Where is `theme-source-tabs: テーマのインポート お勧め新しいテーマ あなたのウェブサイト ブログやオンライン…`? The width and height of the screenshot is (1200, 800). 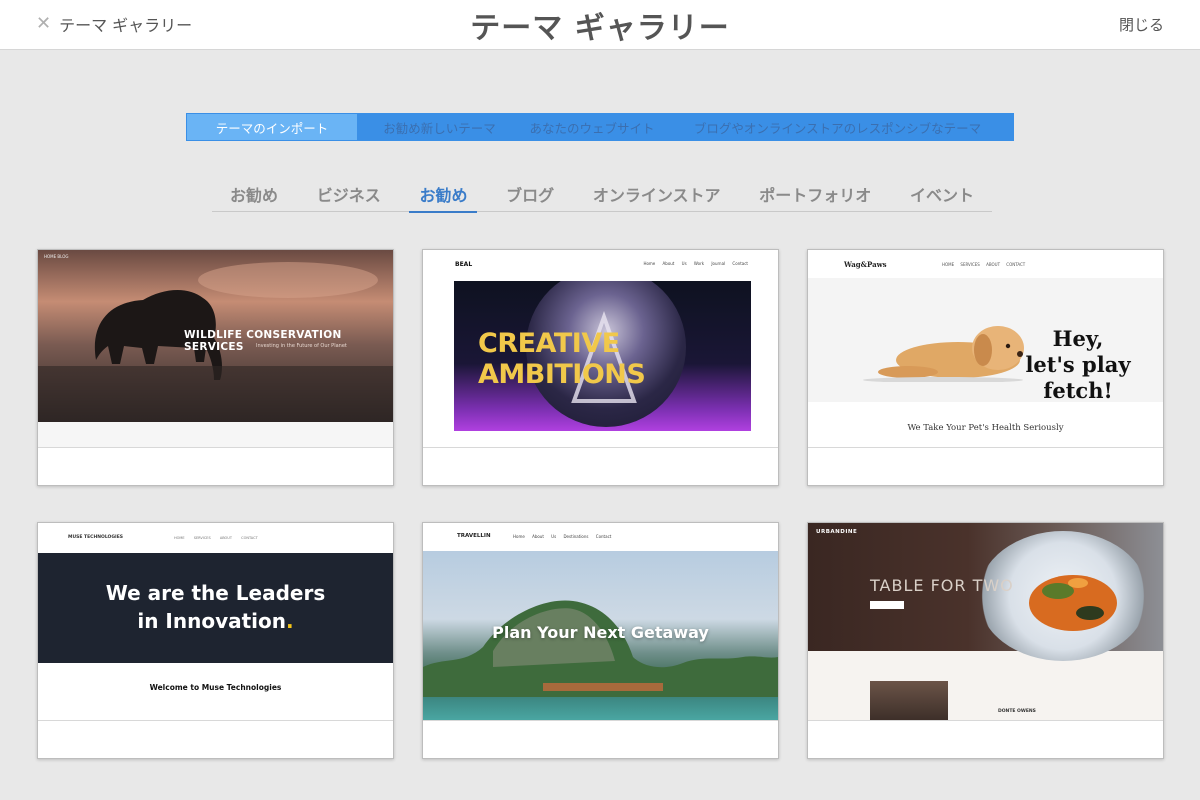
theme-source-tabs: テーマのインポート お勧め新しいテーマ あなたのウェブサイト ブログやオンライン… is located at coordinates (600, 127).